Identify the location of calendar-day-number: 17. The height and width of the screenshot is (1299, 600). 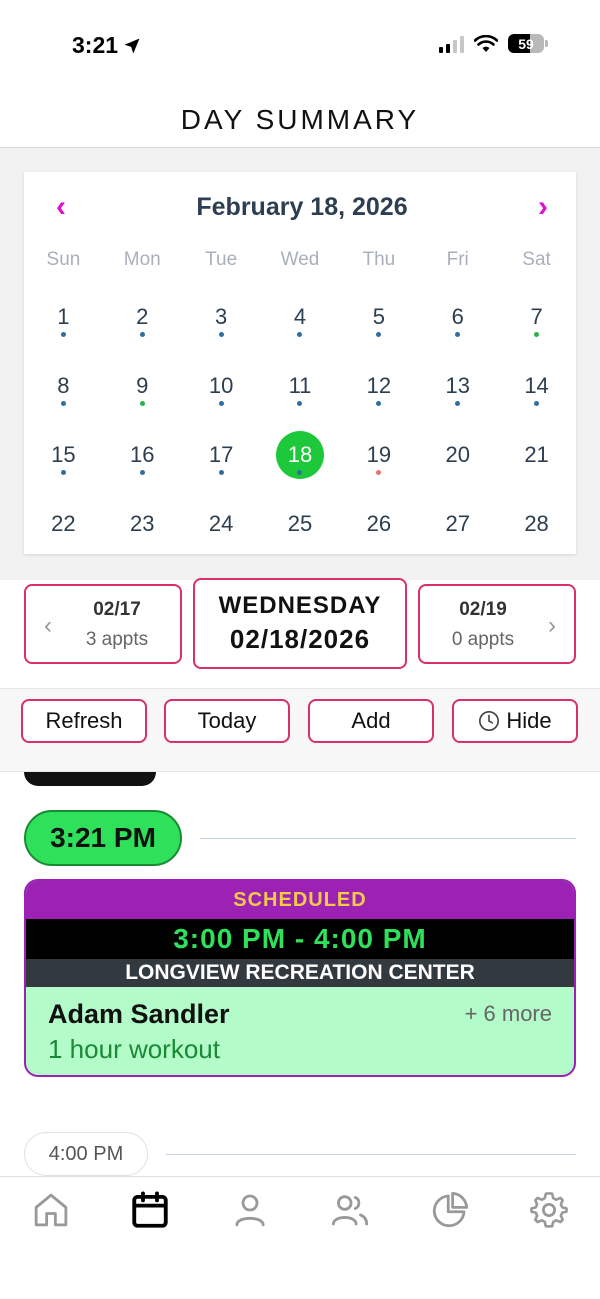
(221, 454).